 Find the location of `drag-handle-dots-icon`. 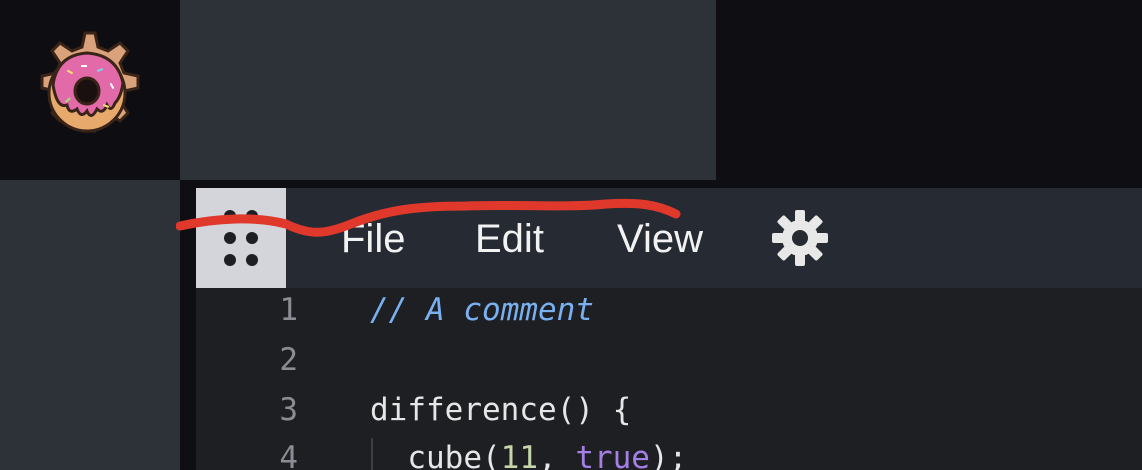

drag-handle-dots-icon is located at coordinates (241, 238).